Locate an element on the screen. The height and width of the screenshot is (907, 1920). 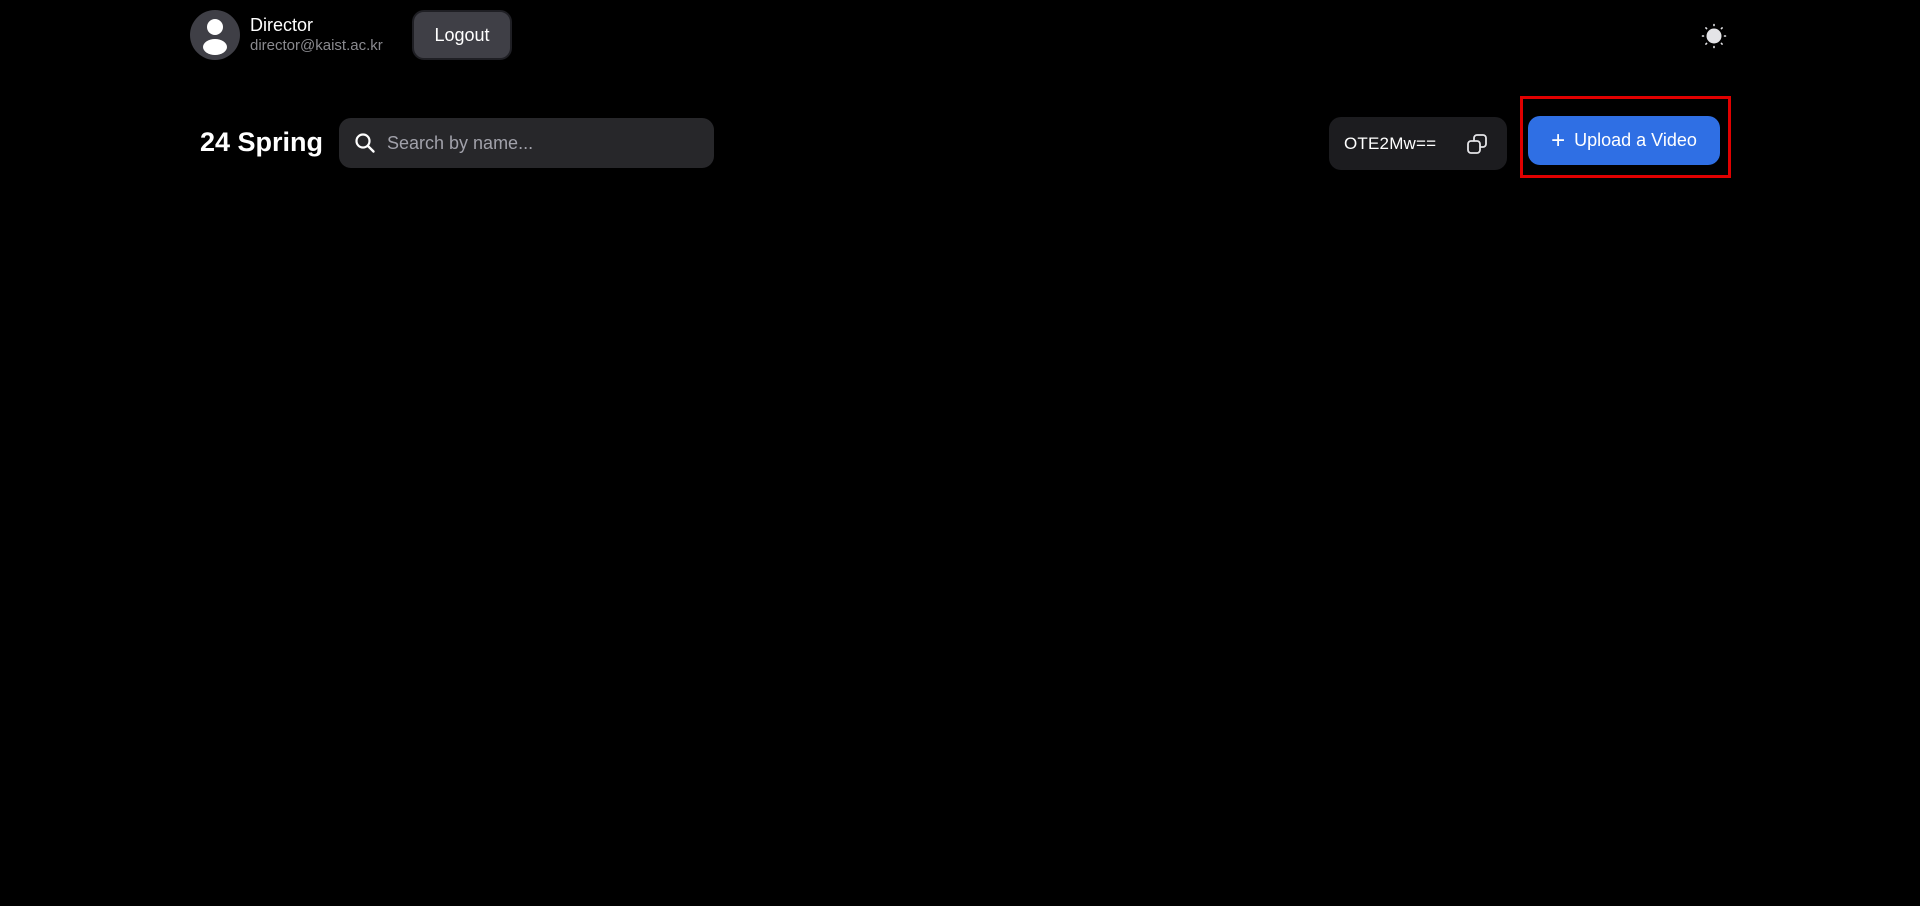
header: Director director@kaist.ac.kr Logout is located at coordinates (960, 36).